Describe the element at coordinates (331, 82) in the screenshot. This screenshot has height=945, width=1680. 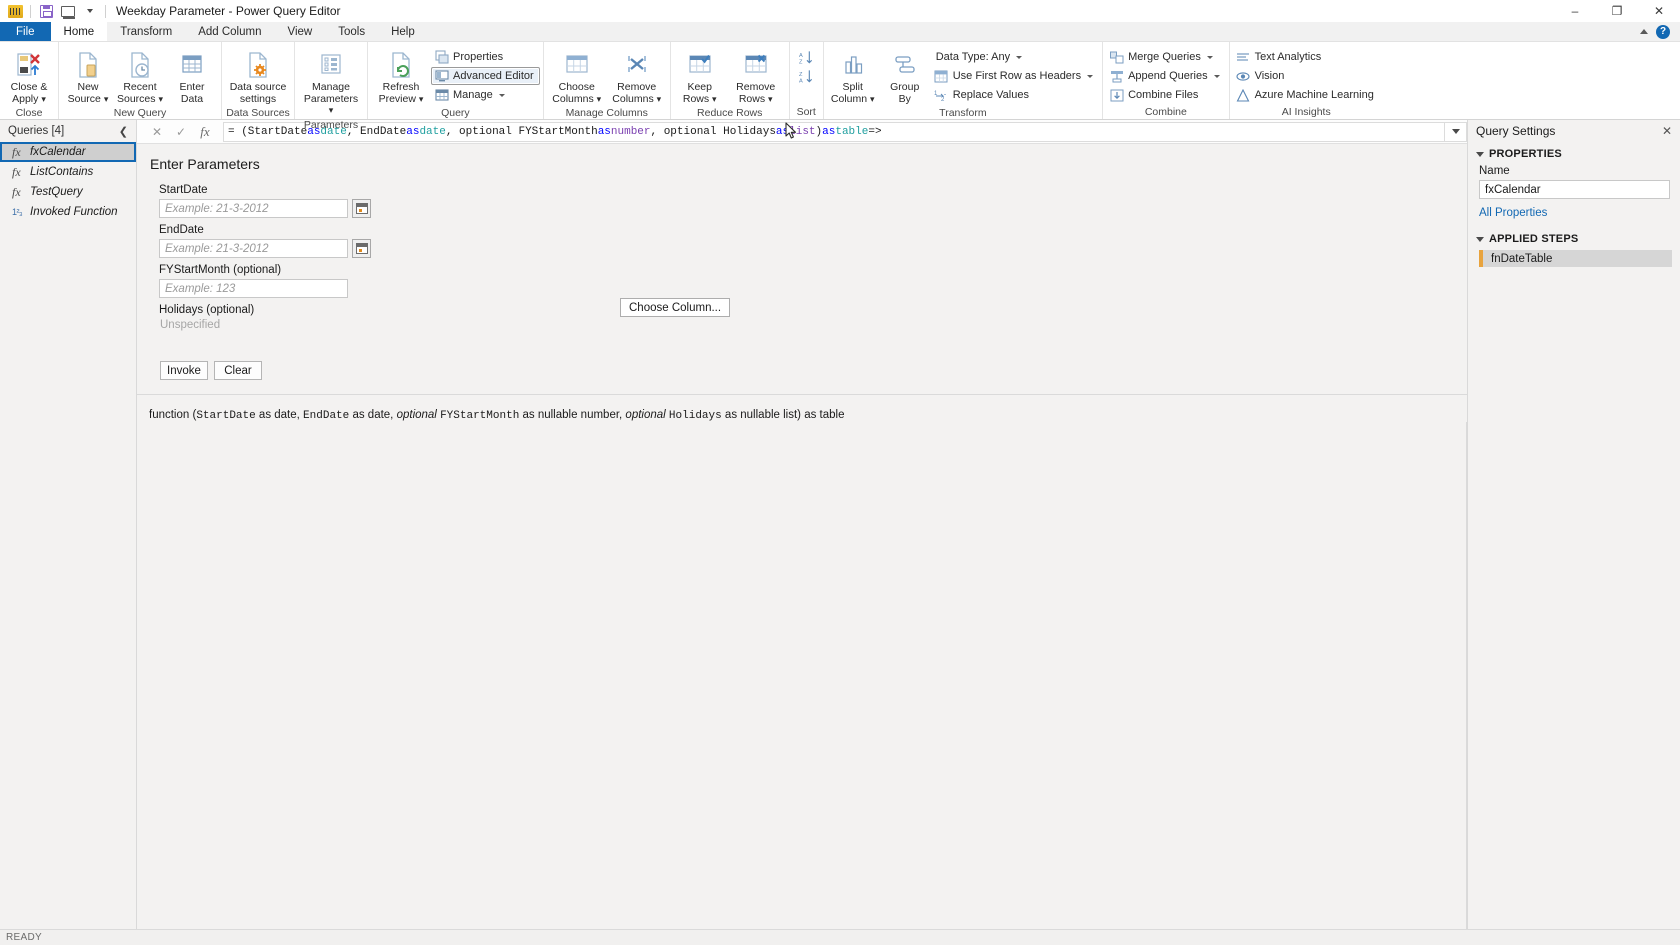
I see `manage-parameters-button: Manage Parameters ▾` at that location.